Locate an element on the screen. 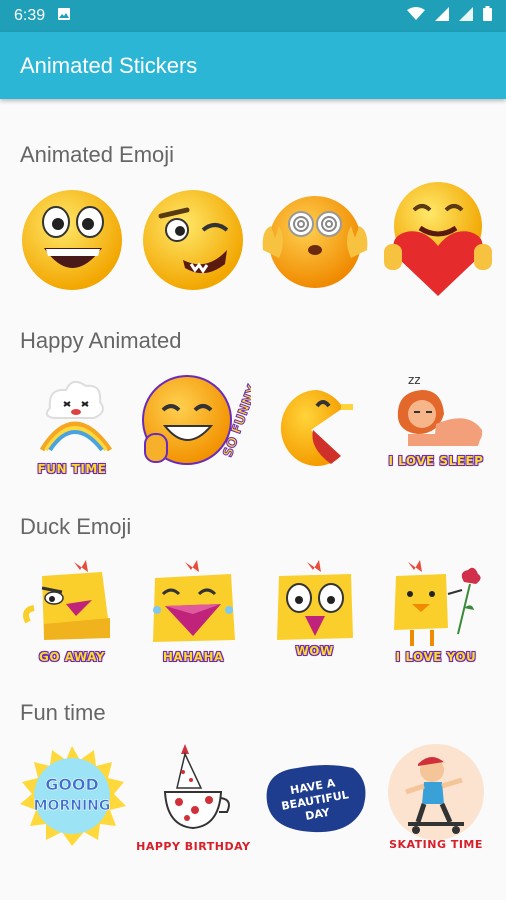 The height and width of the screenshot is (900, 506). sticker-caption: WOW is located at coordinates (314, 651).